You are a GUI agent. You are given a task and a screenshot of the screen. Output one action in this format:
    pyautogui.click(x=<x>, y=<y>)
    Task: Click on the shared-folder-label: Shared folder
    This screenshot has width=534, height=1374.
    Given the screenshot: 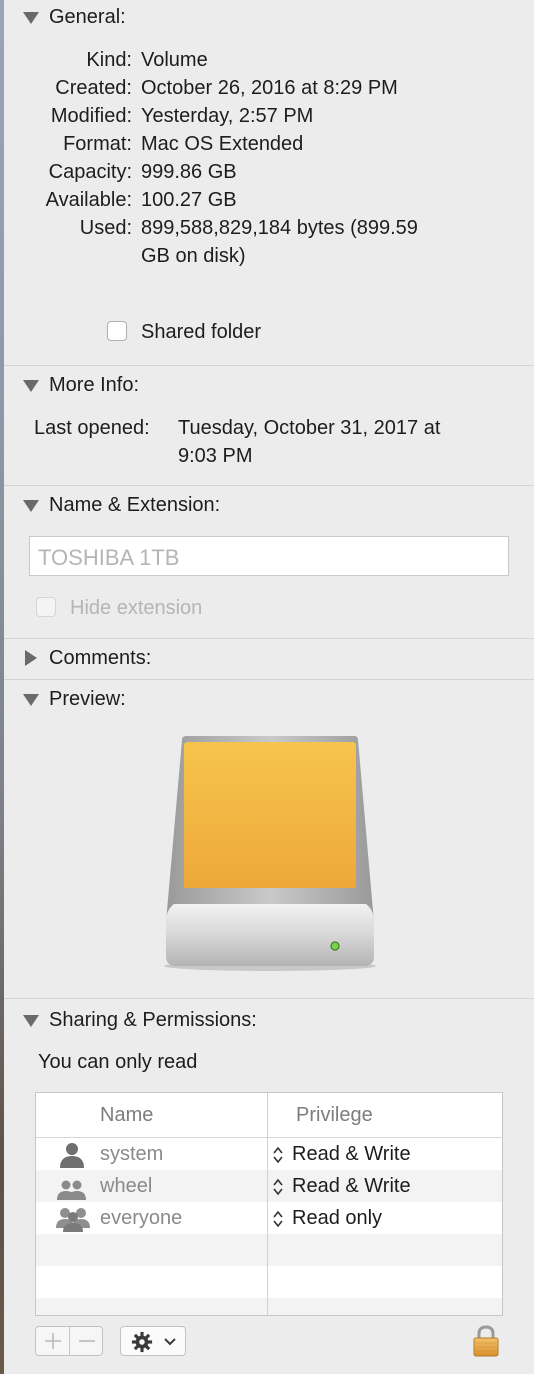 What is the action you would take?
    pyautogui.click(x=201, y=332)
    